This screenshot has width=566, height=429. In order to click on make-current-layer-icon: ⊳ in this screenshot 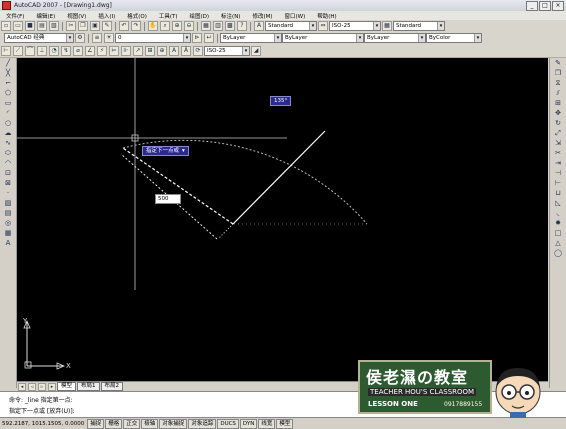, I will do `click(197, 38)`.